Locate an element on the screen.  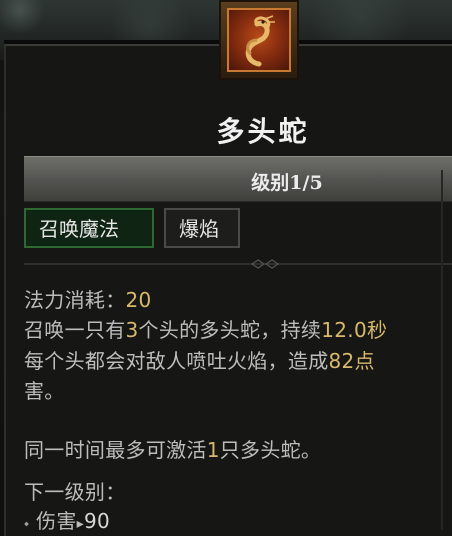
max-active-value: 1 is located at coordinates (213, 450).